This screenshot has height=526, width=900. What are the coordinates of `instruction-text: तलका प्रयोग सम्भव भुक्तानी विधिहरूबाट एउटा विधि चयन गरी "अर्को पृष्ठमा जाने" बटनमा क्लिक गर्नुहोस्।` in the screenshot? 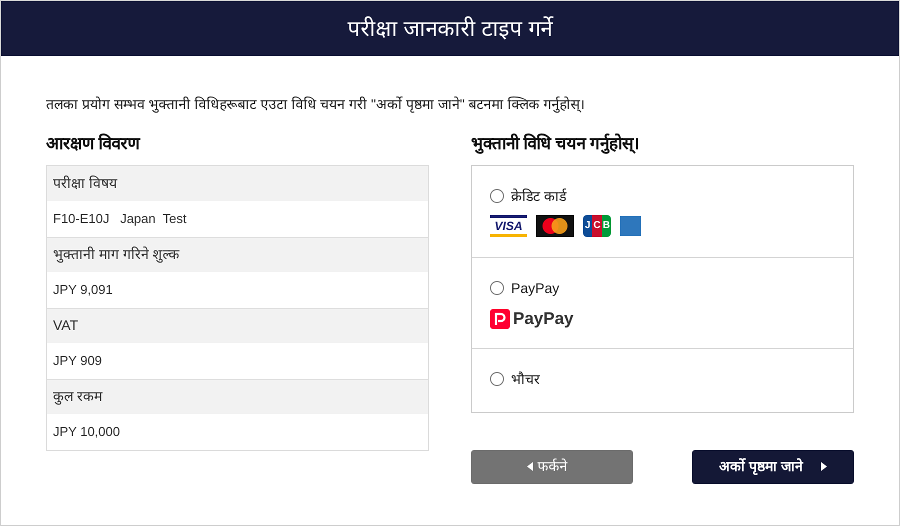 It's located at (316, 105).